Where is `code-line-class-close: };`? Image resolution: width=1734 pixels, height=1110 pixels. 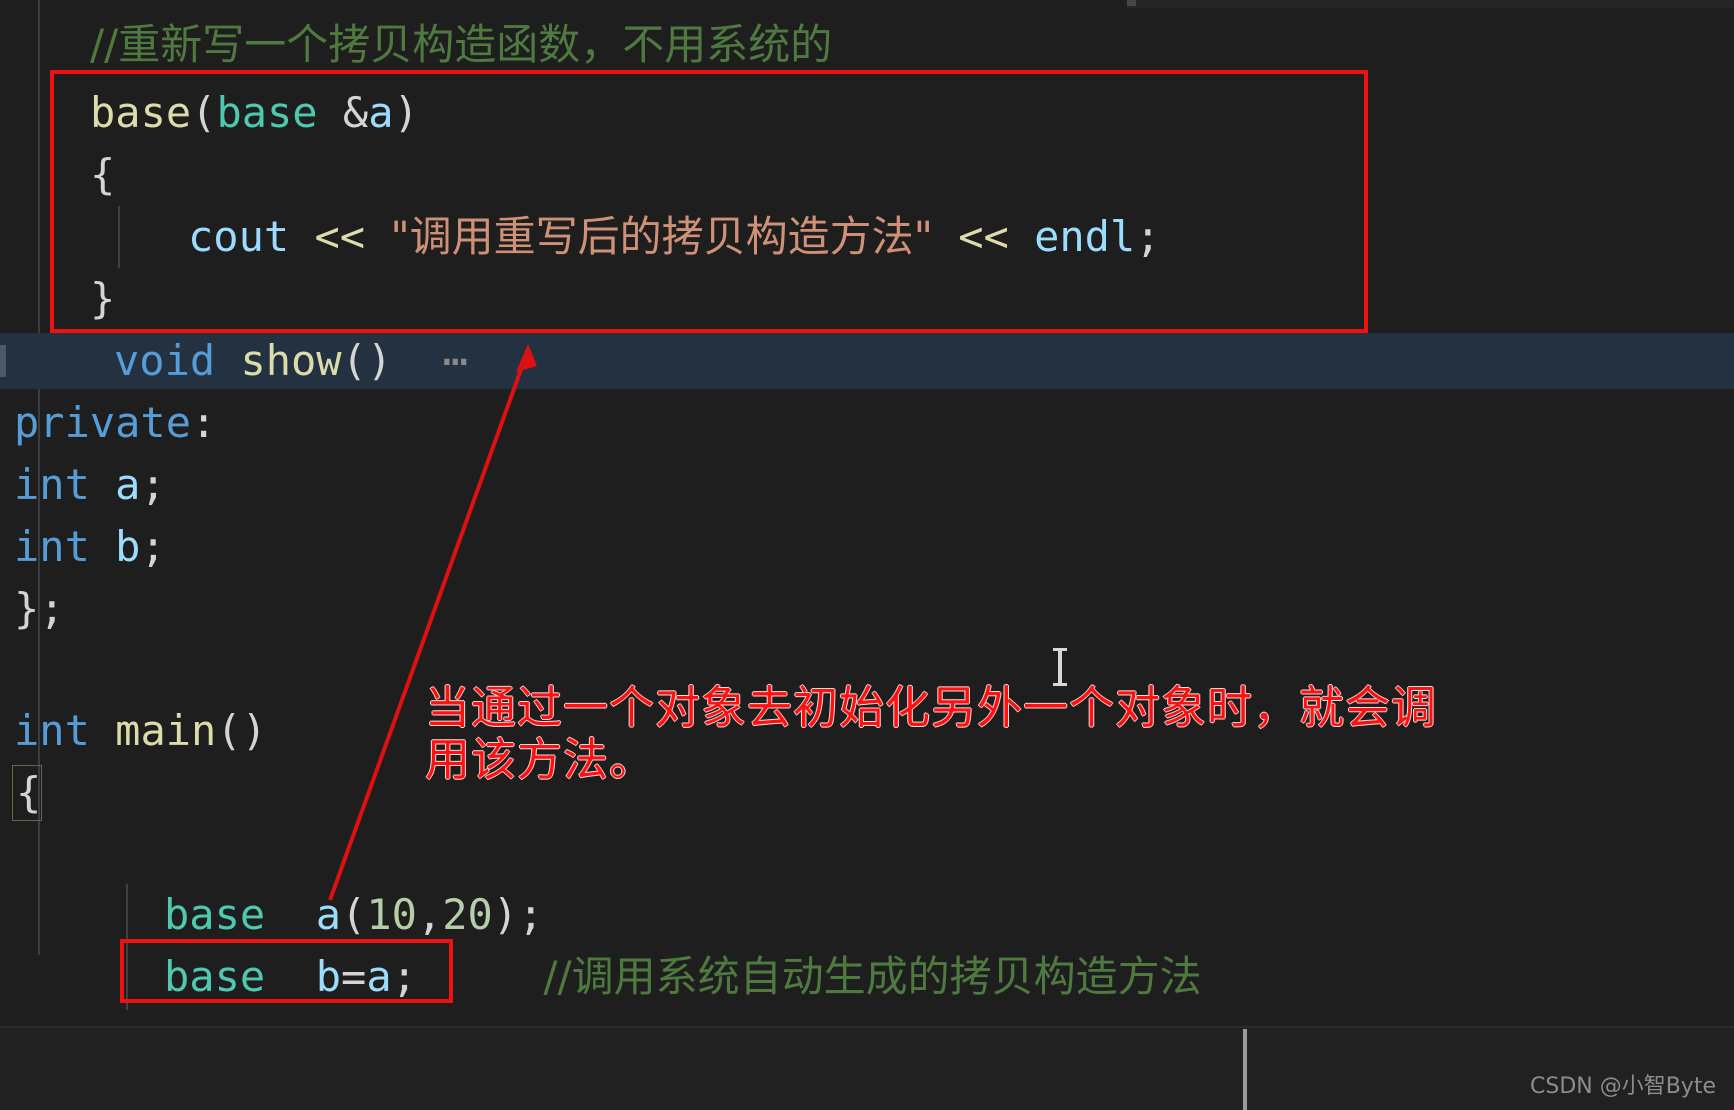
code-line-class-close: }; is located at coordinates (39, 609).